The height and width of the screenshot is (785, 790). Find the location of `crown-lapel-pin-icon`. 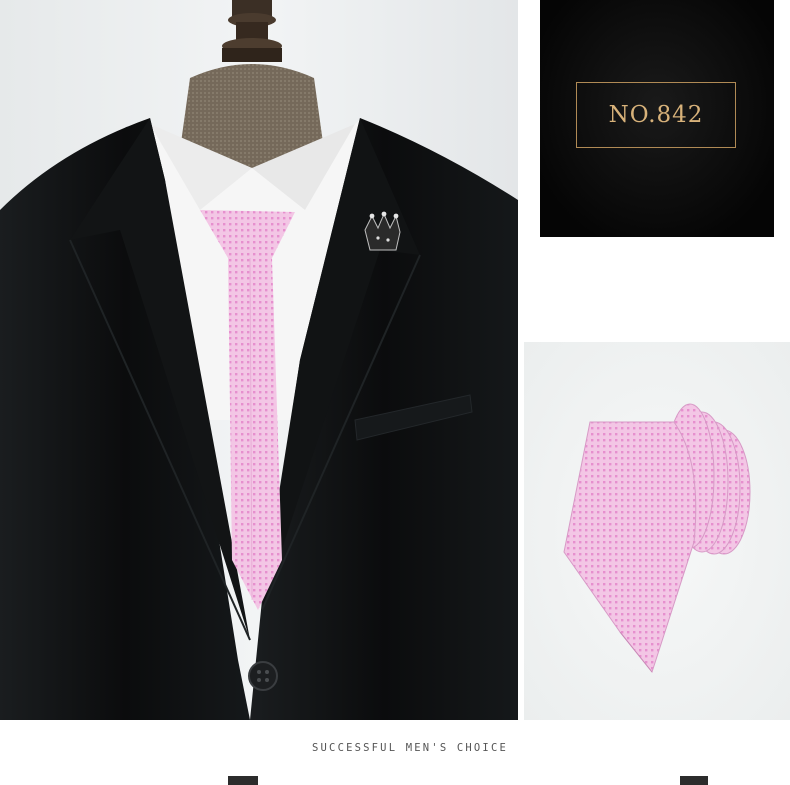

crown-lapel-pin-icon is located at coordinates (382, 231).